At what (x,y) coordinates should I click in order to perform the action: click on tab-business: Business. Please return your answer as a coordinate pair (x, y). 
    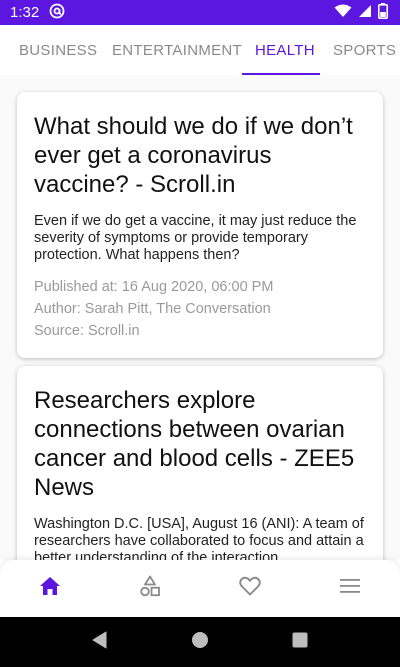
    Looking at the image, I should click on (58, 50).